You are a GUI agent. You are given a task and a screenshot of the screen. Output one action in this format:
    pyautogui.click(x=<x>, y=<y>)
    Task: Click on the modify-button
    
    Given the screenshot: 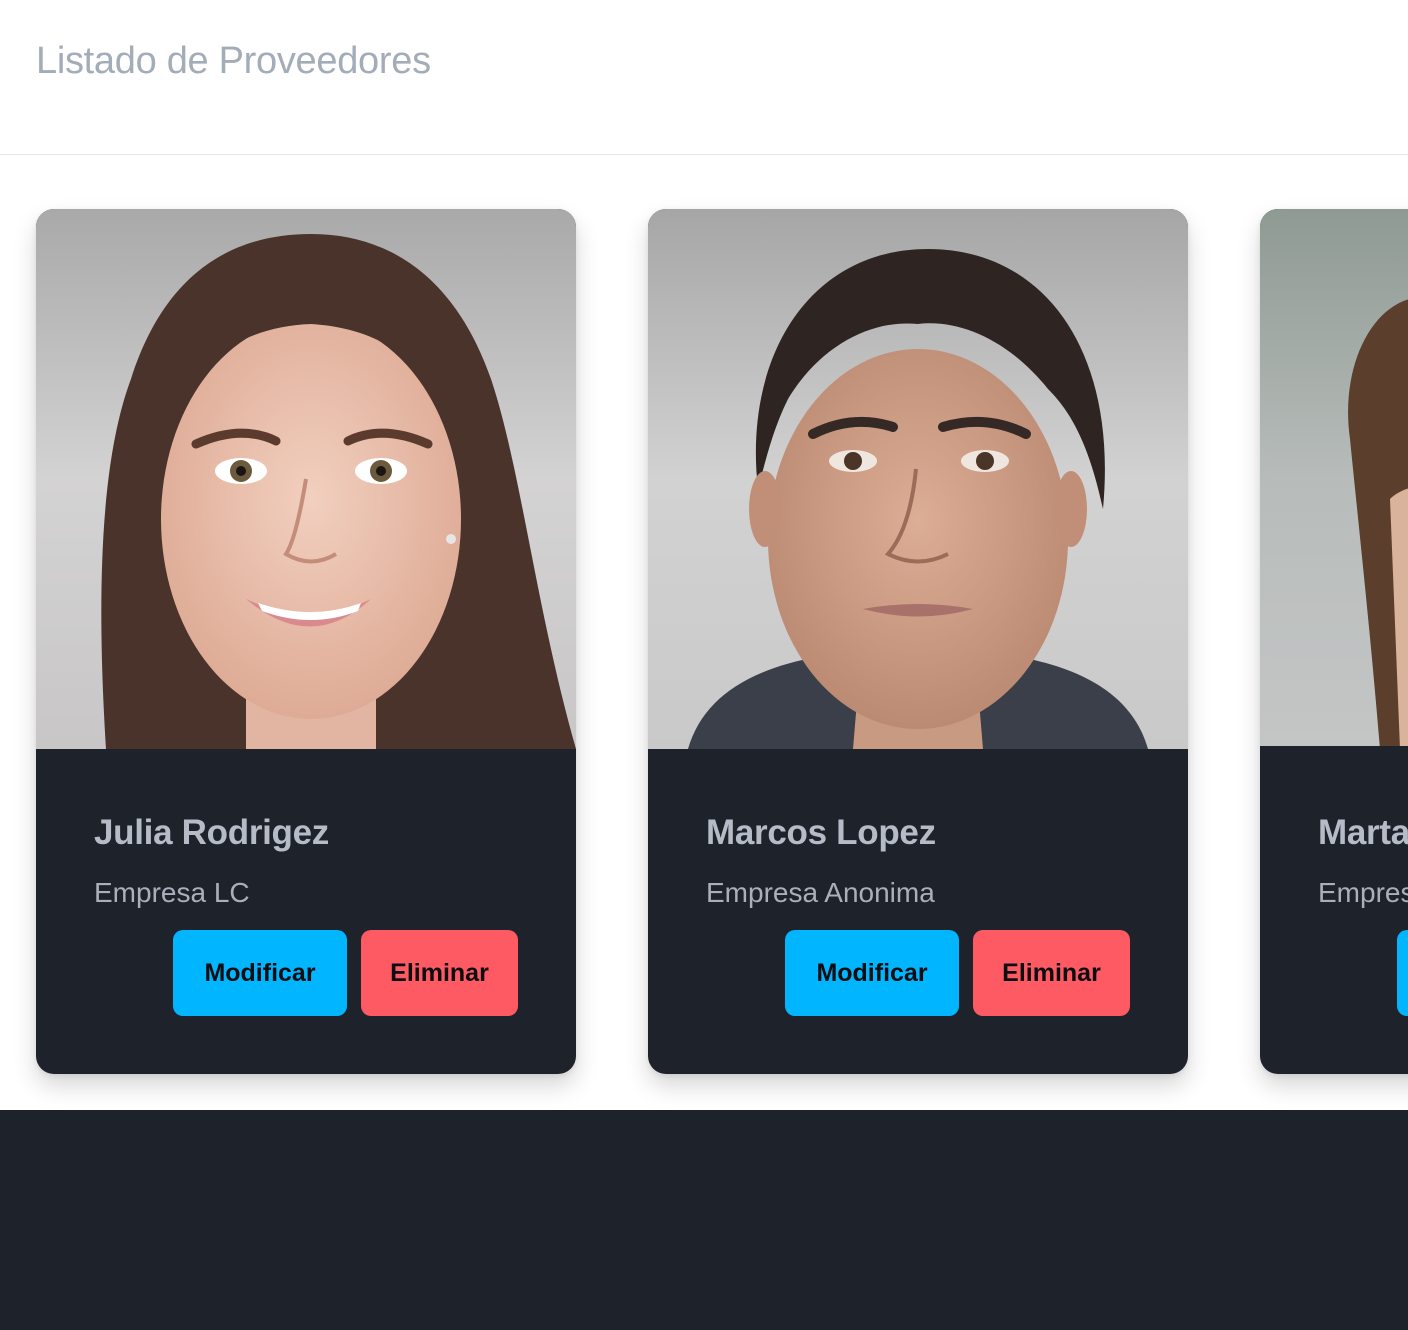 What is the action you would take?
    pyautogui.click(x=1402, y=973)
    